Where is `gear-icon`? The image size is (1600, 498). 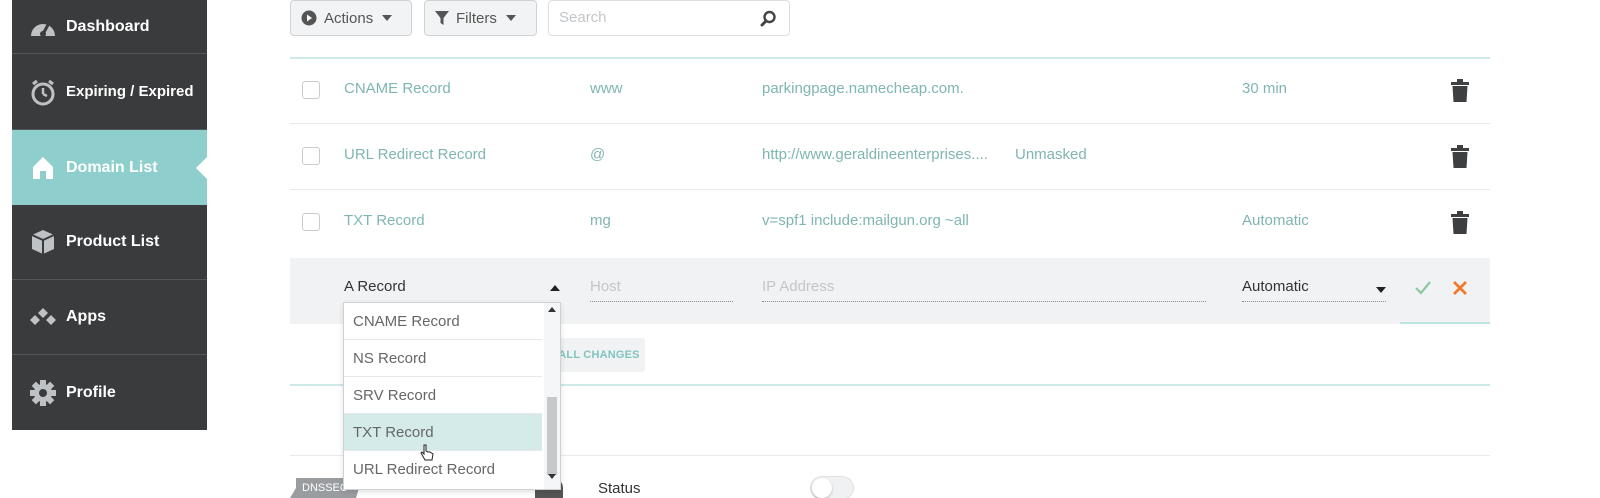
gear-icon is located at coordinates (43, 393).